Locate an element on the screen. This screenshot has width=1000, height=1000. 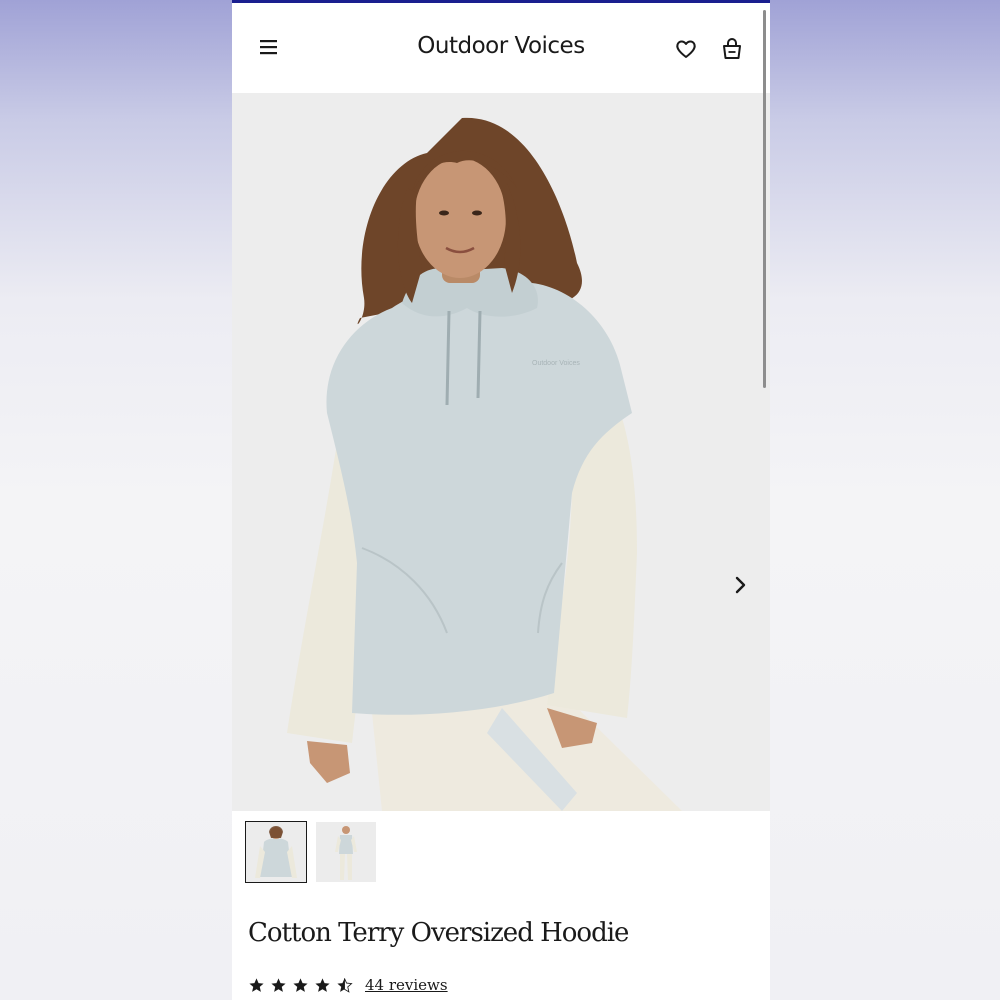
thumbnail-full-length is located at coordinates (346, 852).